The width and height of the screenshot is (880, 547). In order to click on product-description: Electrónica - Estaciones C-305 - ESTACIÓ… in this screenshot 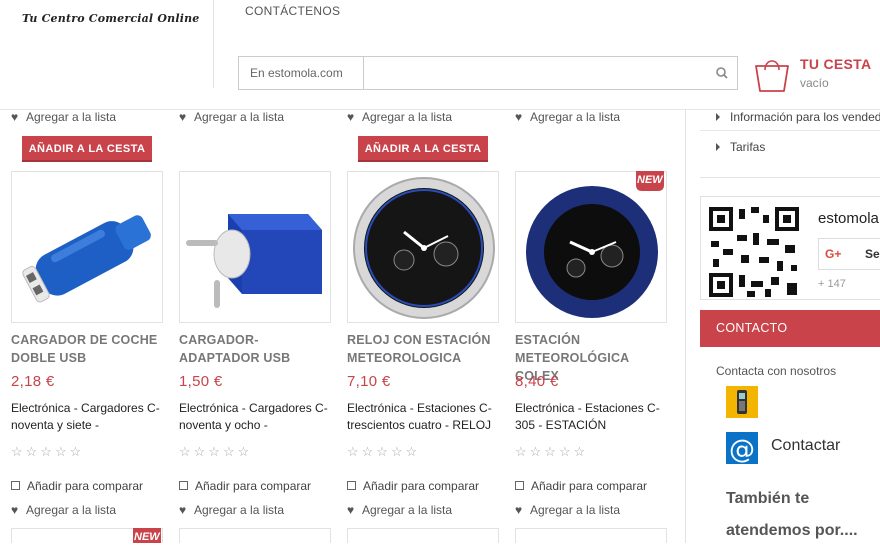, I will do `click(587, 416)`.